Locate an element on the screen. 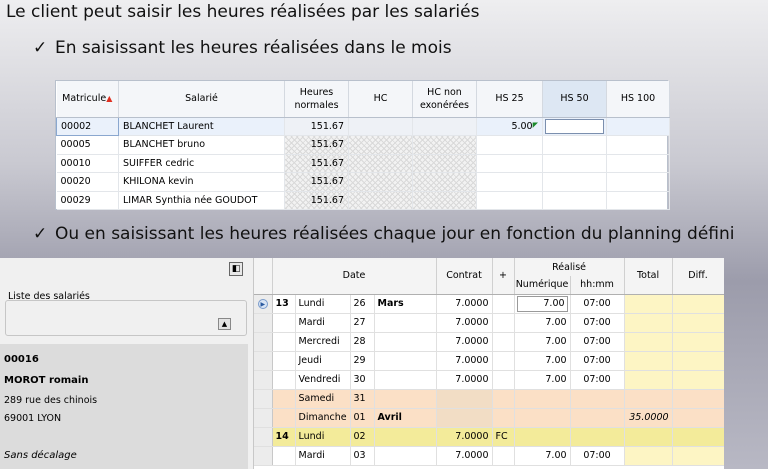 This screenshot has width=768, height=469. col-header-heures-normales: Heures normales is located at coordinates (316, 99).